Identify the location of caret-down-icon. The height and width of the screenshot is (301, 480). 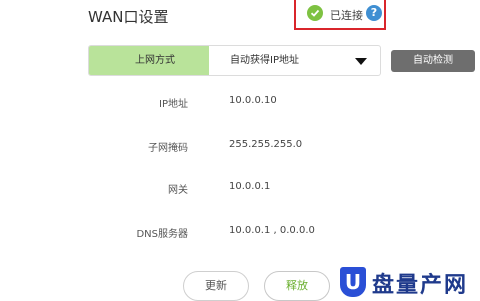
(361, 61).